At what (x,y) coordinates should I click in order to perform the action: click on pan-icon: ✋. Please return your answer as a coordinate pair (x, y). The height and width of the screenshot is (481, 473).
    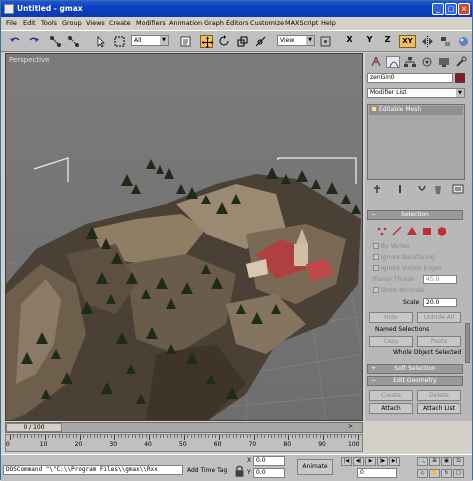
    Looking at the image, I should click on (434, 473).